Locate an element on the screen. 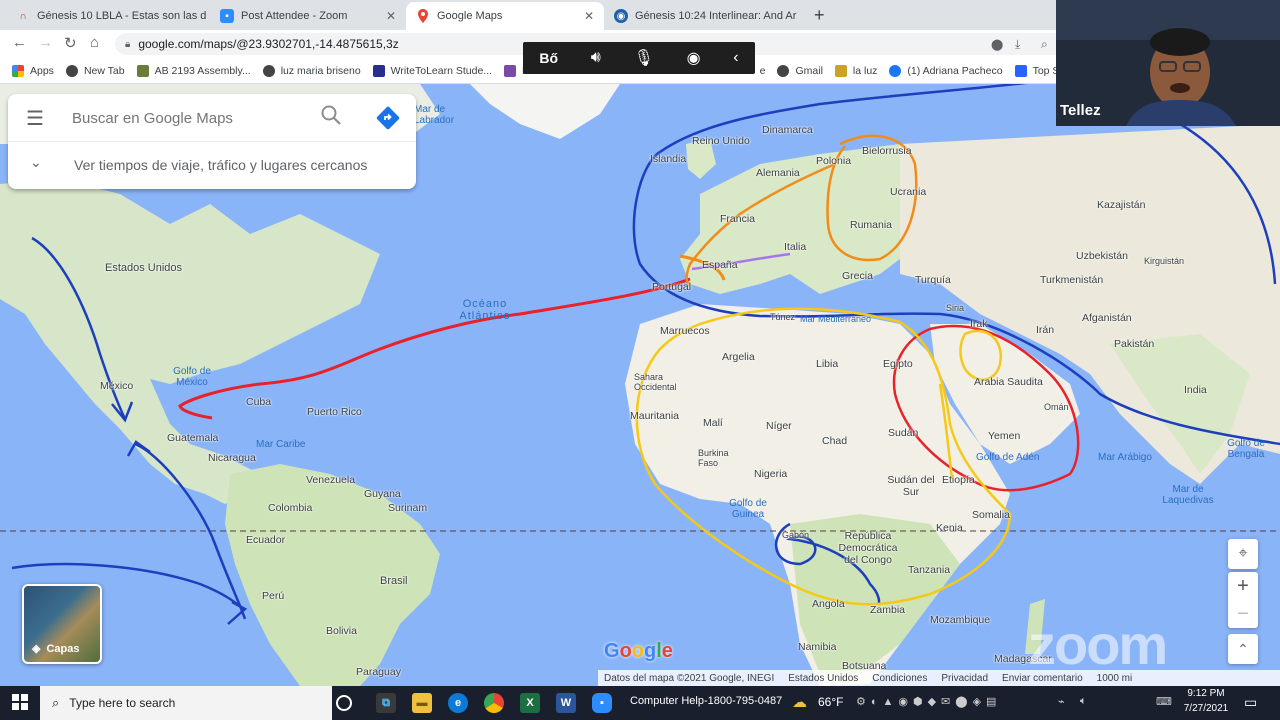 This screenshot has width=1280, height=720. label-grecia: Grecia is located at coordinates (857, 276).